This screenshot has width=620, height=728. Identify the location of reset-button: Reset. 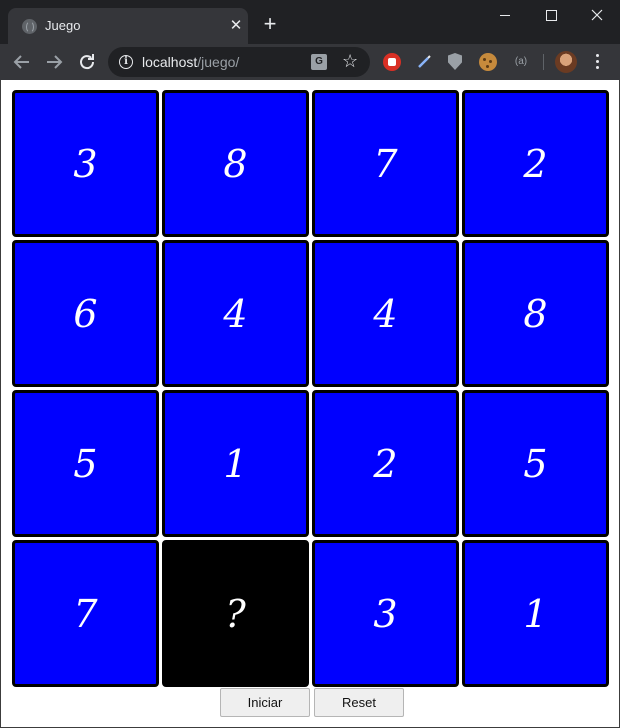
(359, 702).